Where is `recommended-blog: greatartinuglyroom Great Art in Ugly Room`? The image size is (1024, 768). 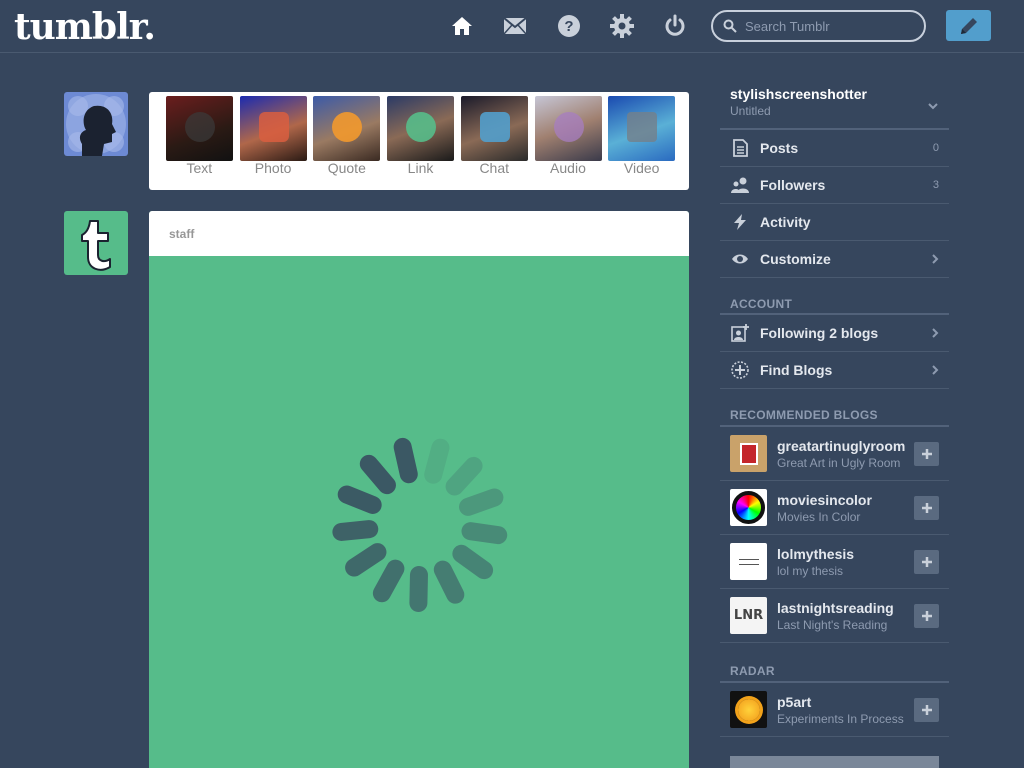
recommended-blog: greatartinuglyroom Great Art in Ugly Room is located at coordinates (834, 454).